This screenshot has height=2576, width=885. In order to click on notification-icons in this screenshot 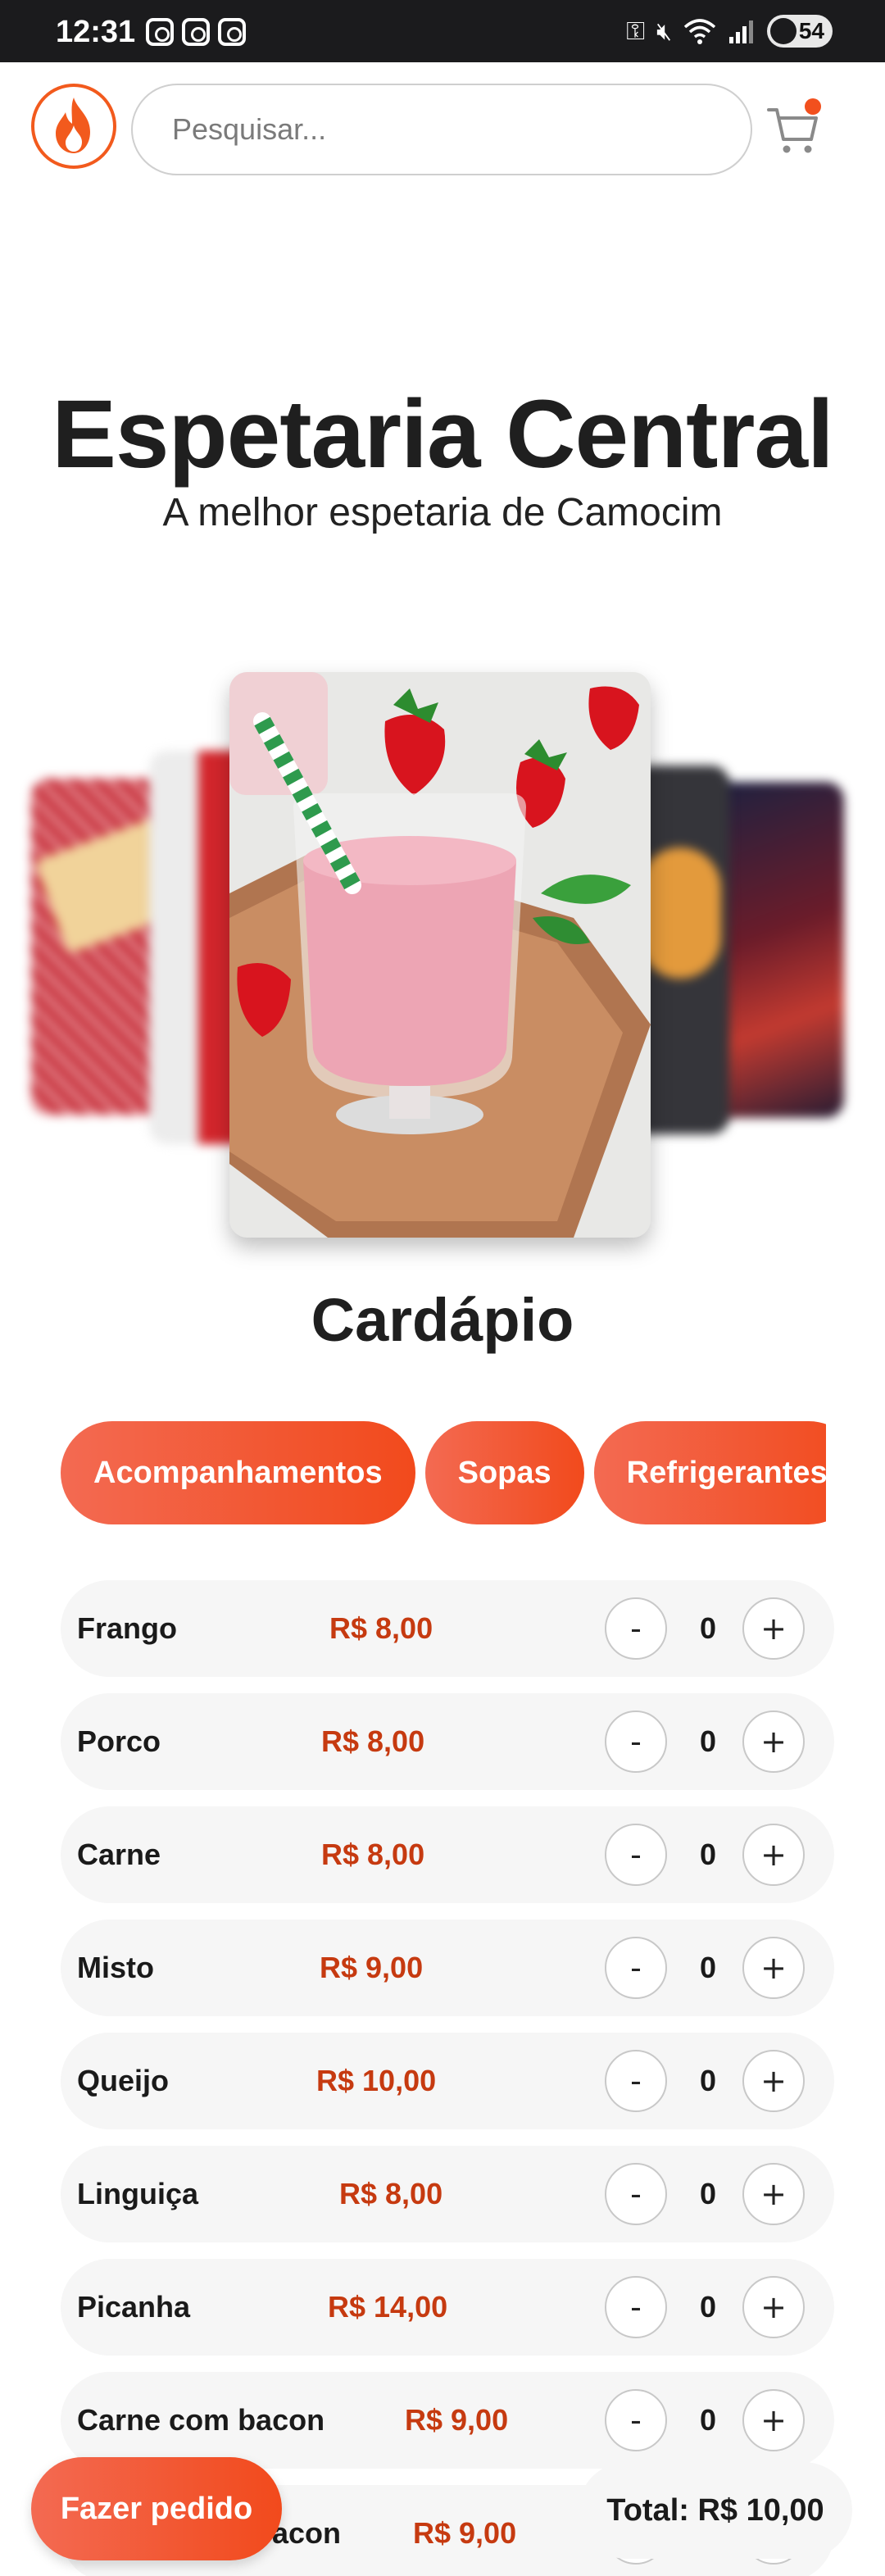, I will do `click(196, 32)`.